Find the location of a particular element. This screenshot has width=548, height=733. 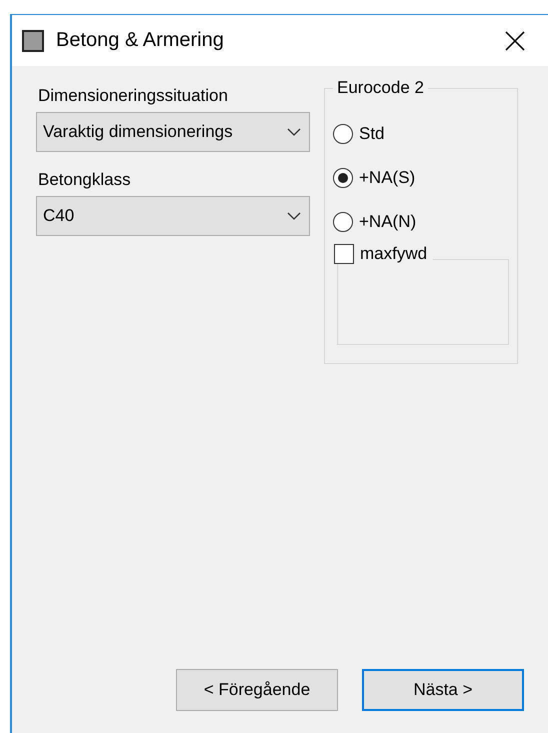

window-title: Betong & Armering is located at coordinates (140, 40).